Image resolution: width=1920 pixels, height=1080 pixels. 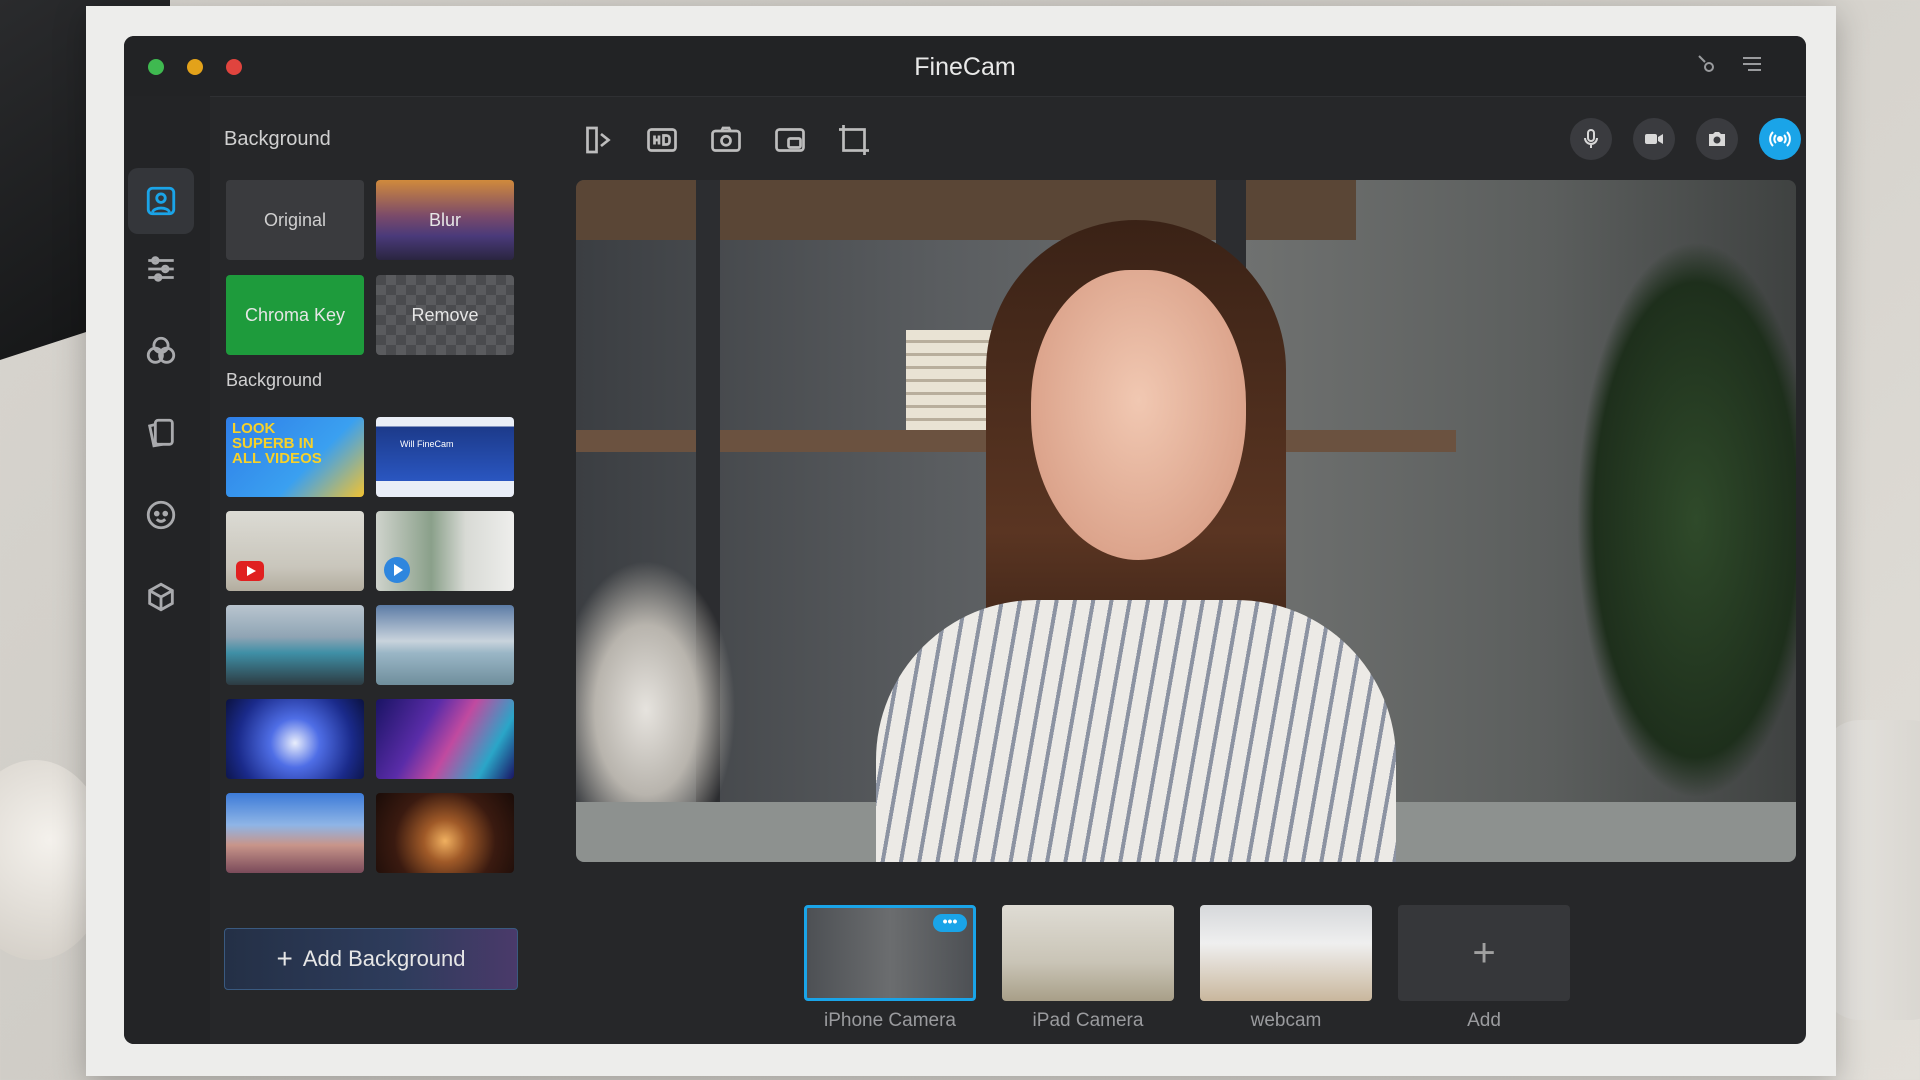 What do you see at coordinates (1484, 1020) in the screenshot?
I see `camera-label: Add` at bounding box center [1484, 1020].